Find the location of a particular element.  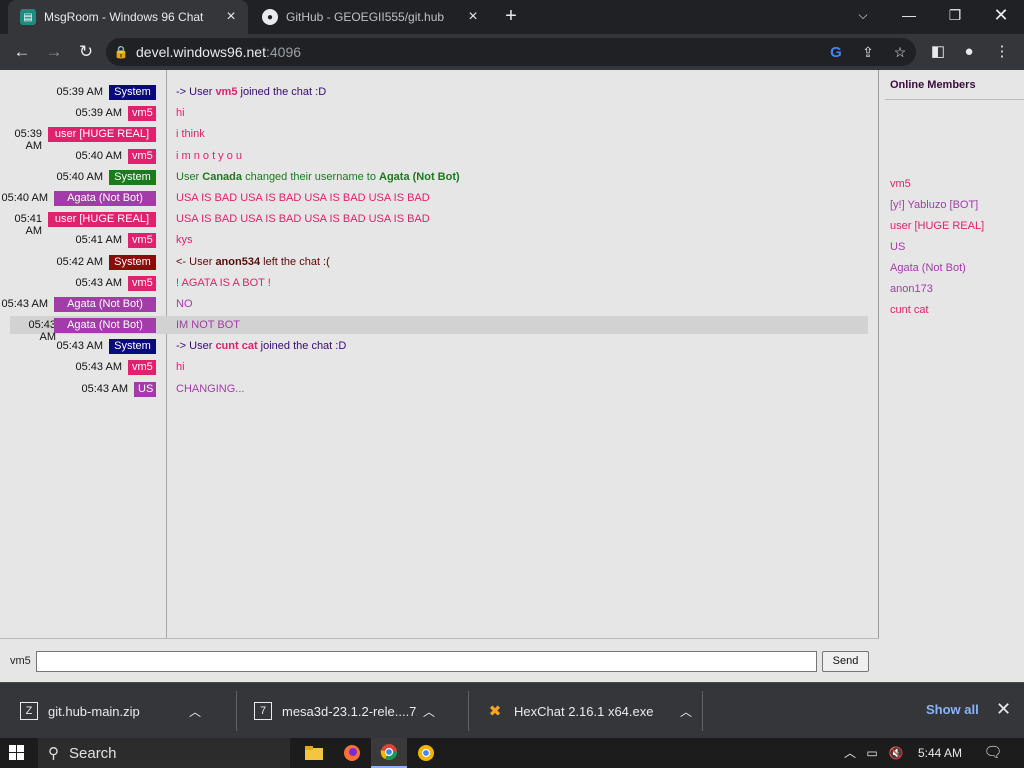

menu-dots-icon: ⋮ is located at coordinates (1002, 52).